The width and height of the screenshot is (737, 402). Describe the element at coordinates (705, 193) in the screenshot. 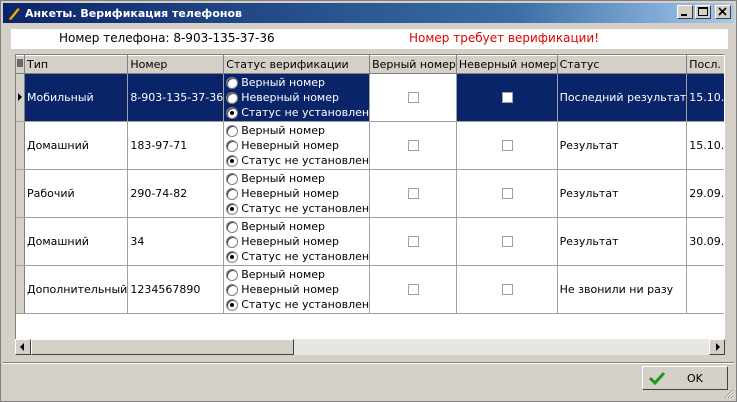

I see `cell-last-call: 29.09.2014 11:53:13` at that location.